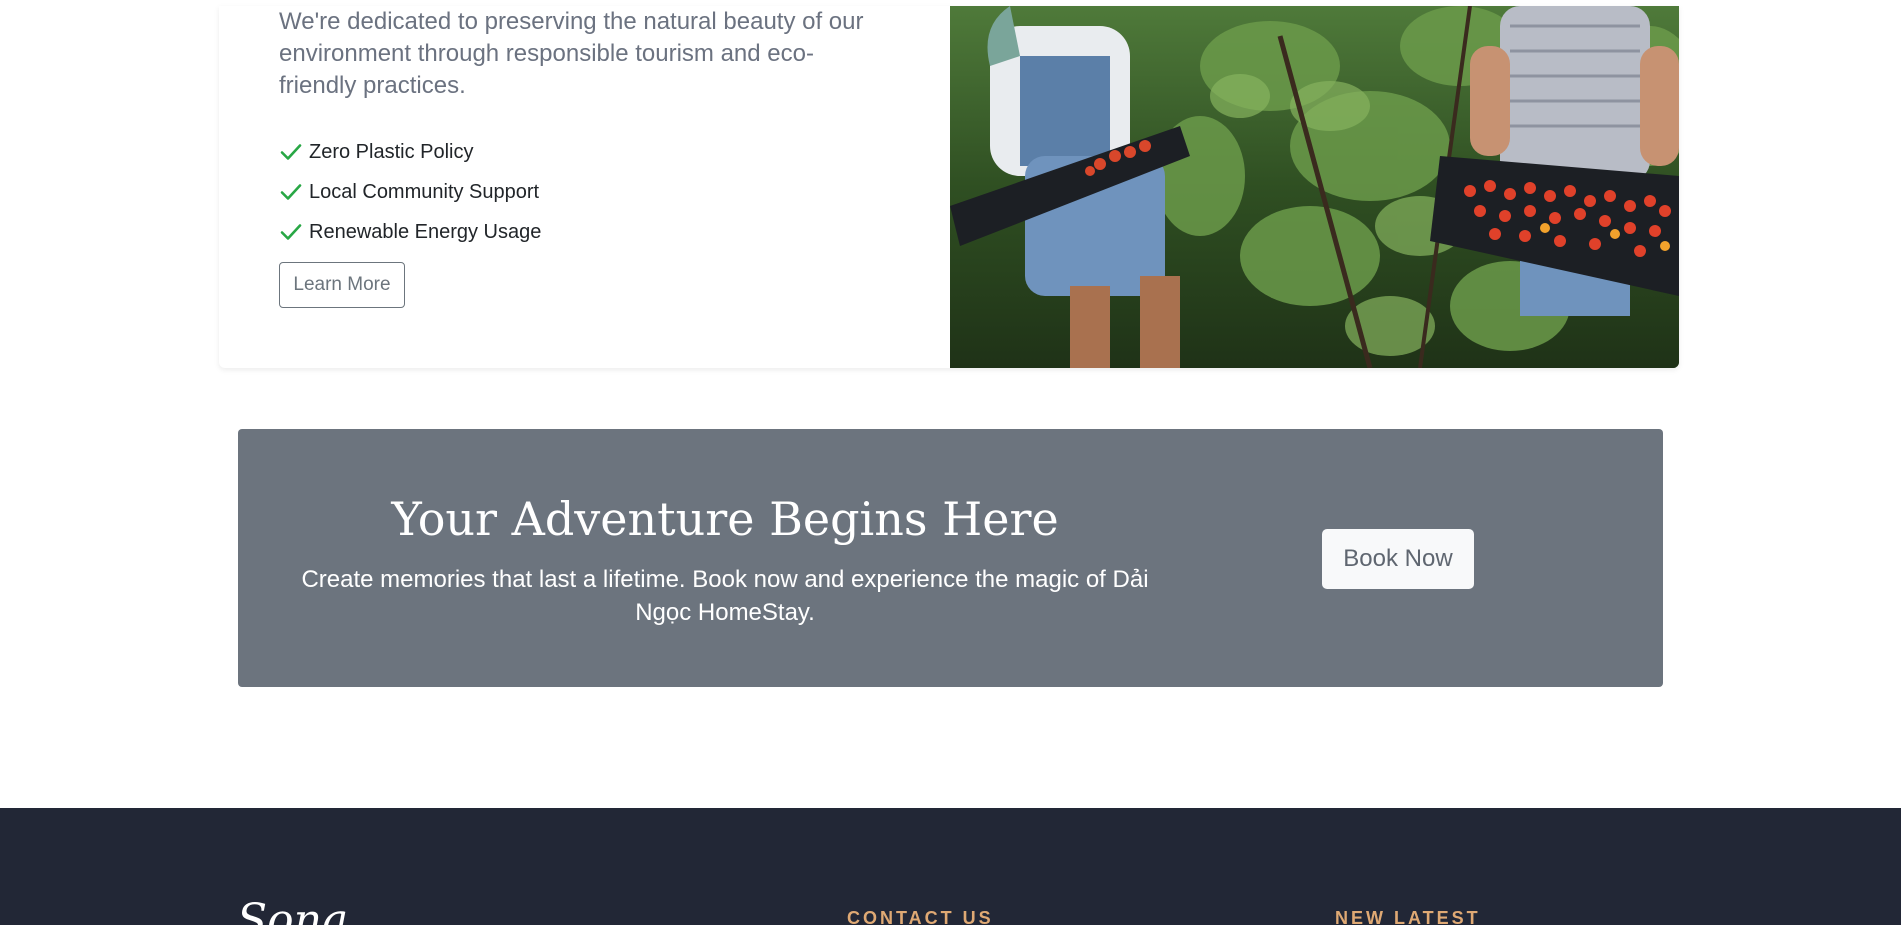 Image resolution: width=1901 pixels, height=946 pixels. What do you see at coordinates (725, 519) in the screenshot?
I see `cta-title: Your Adventure Begins Here` at bounding box center [725, 519].